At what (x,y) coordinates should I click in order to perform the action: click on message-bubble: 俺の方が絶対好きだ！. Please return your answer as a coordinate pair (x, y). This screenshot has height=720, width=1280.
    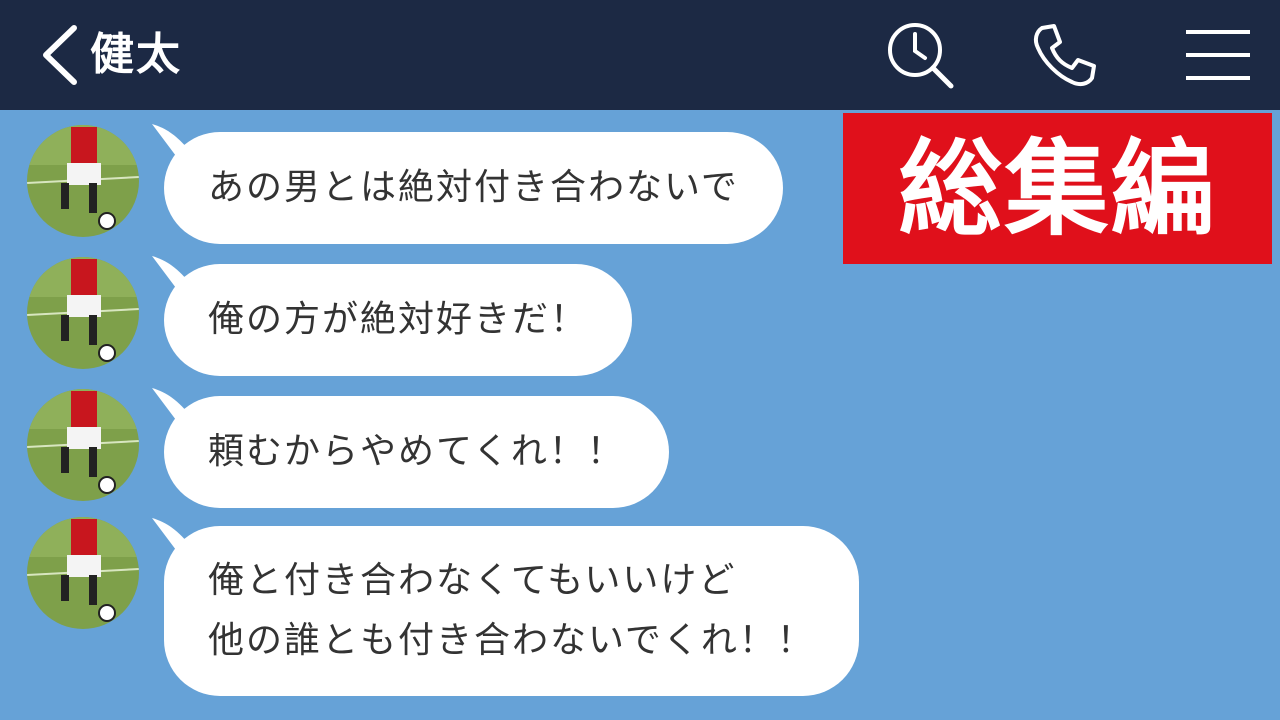
    Looking at the image, I should click on (392, 316).